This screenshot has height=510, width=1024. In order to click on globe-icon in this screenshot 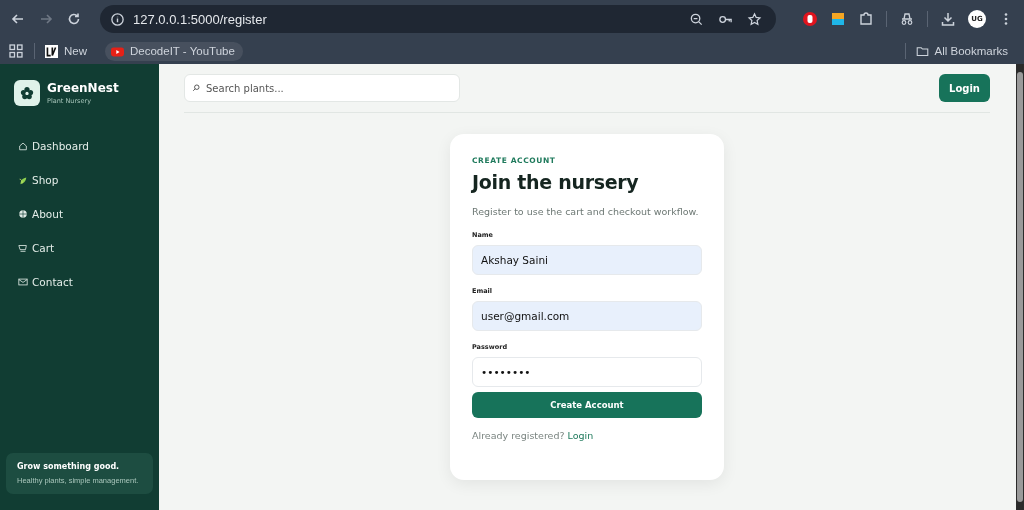, I will do `click(23, 213)`.